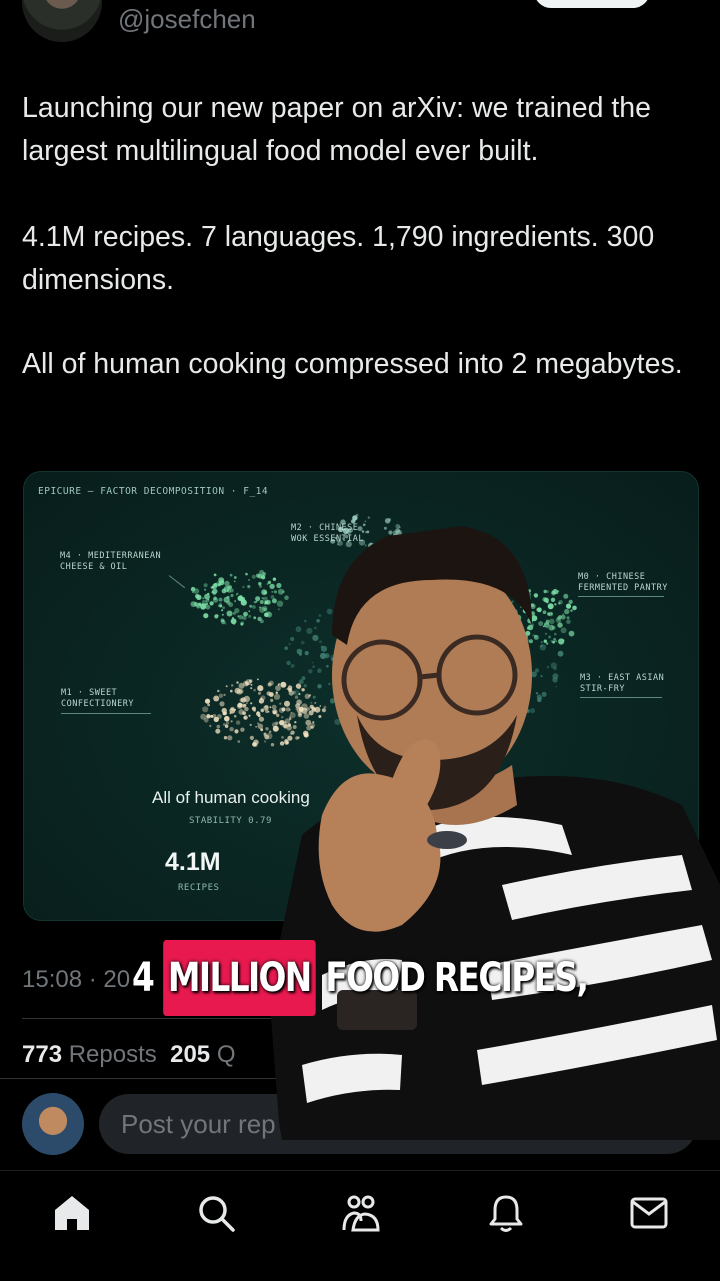 Image resolution: width=720 pixels, height=1281 pixels. I want to click on recipes-count: 4.1M, so click(193, 862).